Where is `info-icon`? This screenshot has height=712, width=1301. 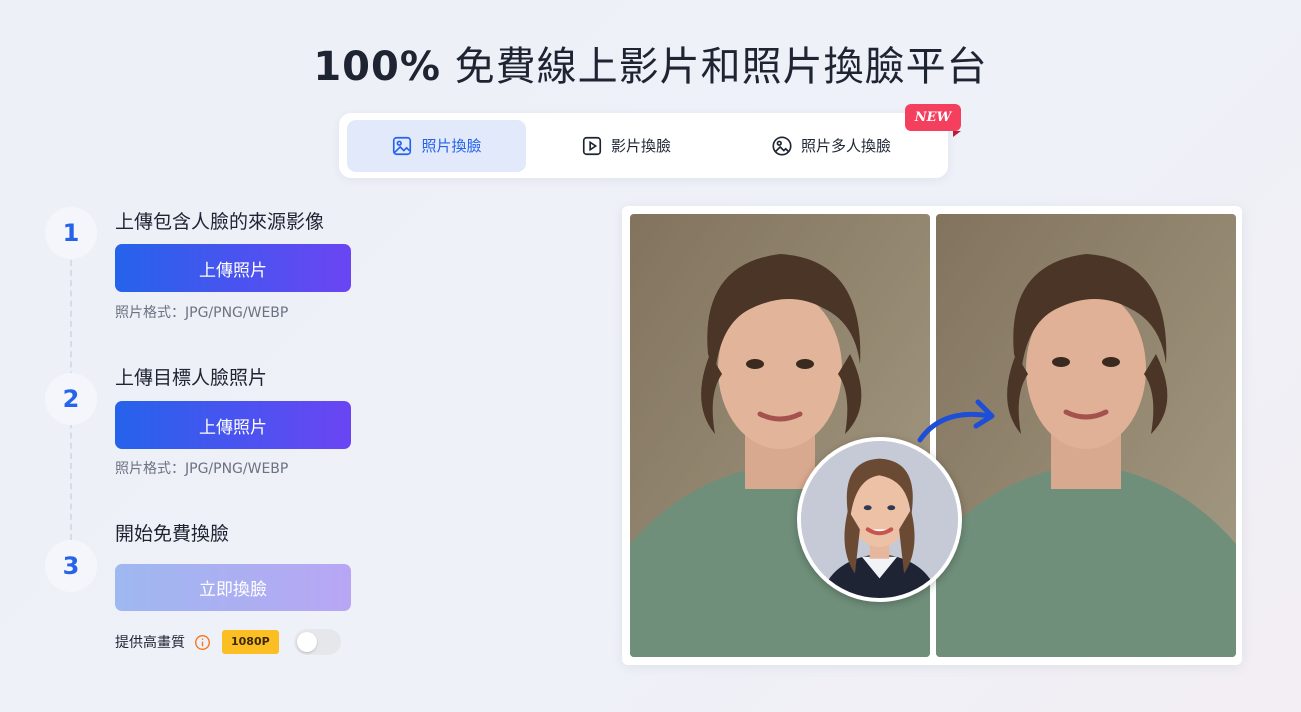
info-icon is located at coordinates (202, 642).